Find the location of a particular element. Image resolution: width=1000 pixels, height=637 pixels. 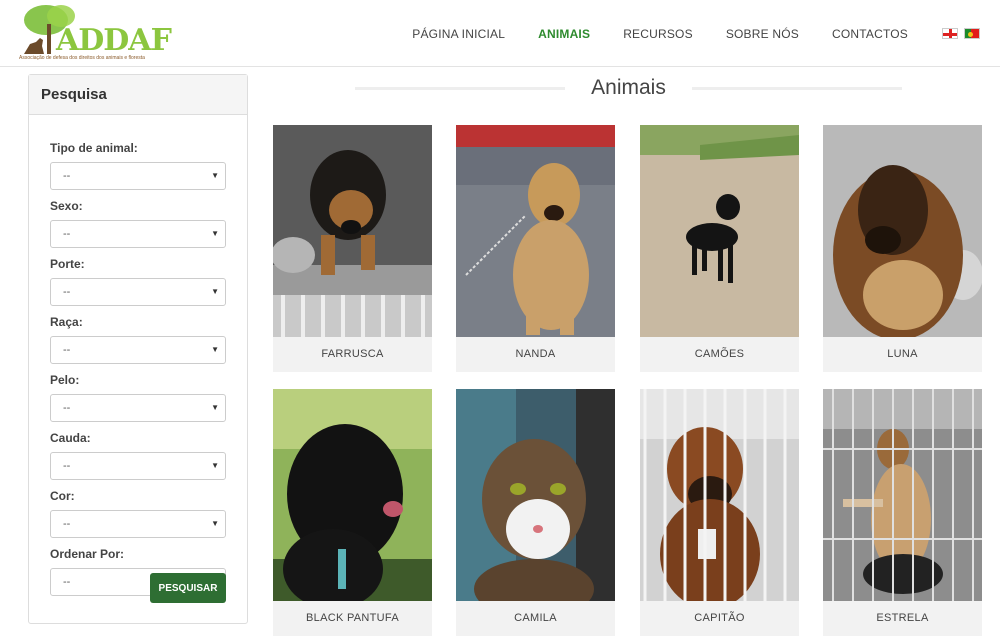

animal-card: CAPITÃO is located at coordinates (719, 513).